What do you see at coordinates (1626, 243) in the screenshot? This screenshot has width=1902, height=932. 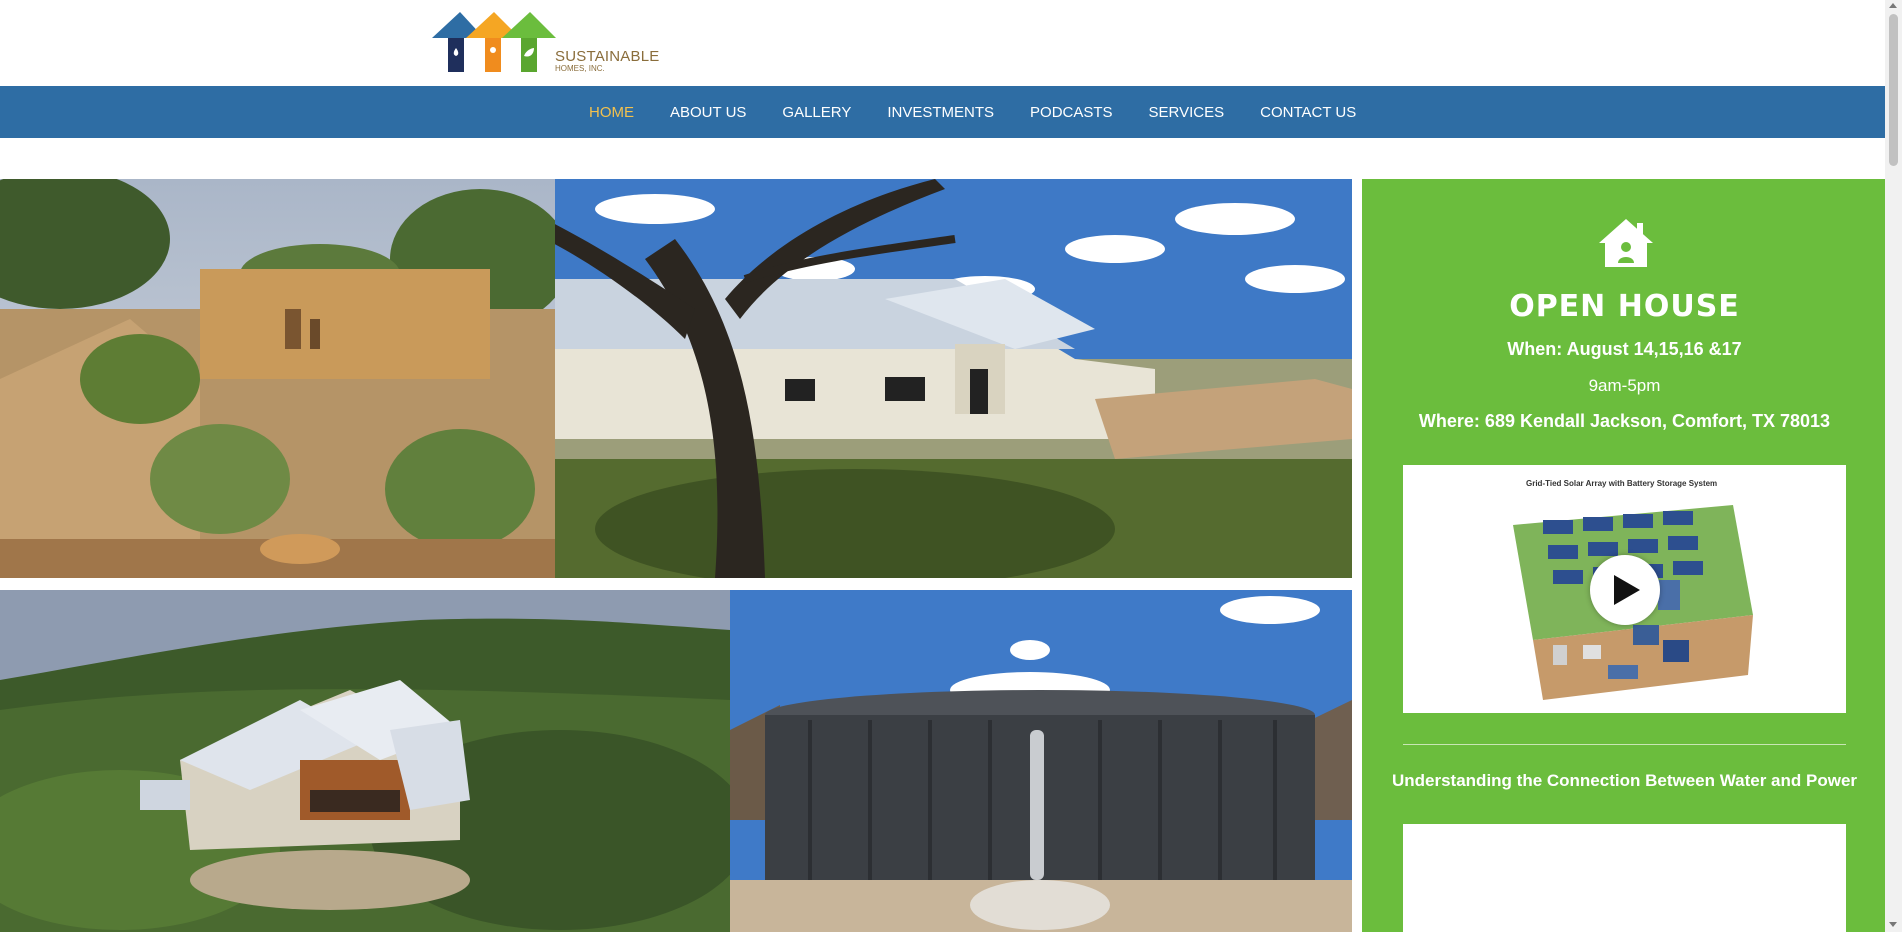 I see `house-icon` at bounding box center [1626, 243].